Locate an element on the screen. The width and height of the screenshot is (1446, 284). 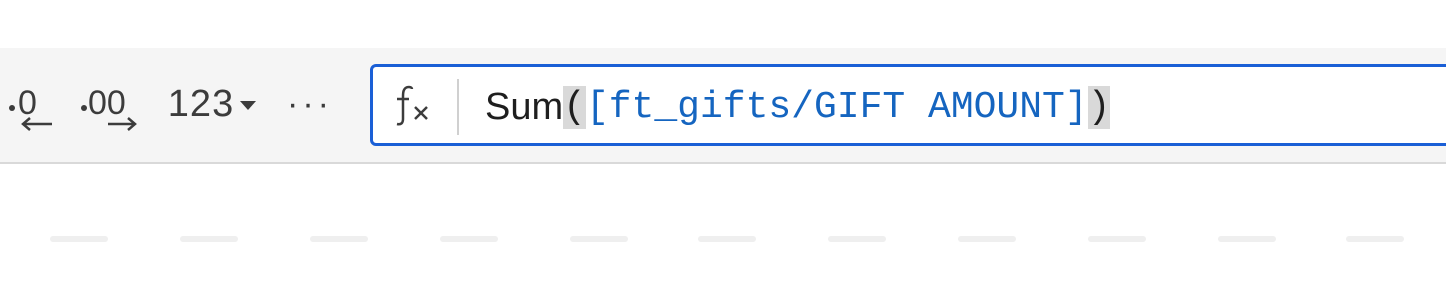
decrease-decimal-button: 0 is located at coordinates (30, 104).